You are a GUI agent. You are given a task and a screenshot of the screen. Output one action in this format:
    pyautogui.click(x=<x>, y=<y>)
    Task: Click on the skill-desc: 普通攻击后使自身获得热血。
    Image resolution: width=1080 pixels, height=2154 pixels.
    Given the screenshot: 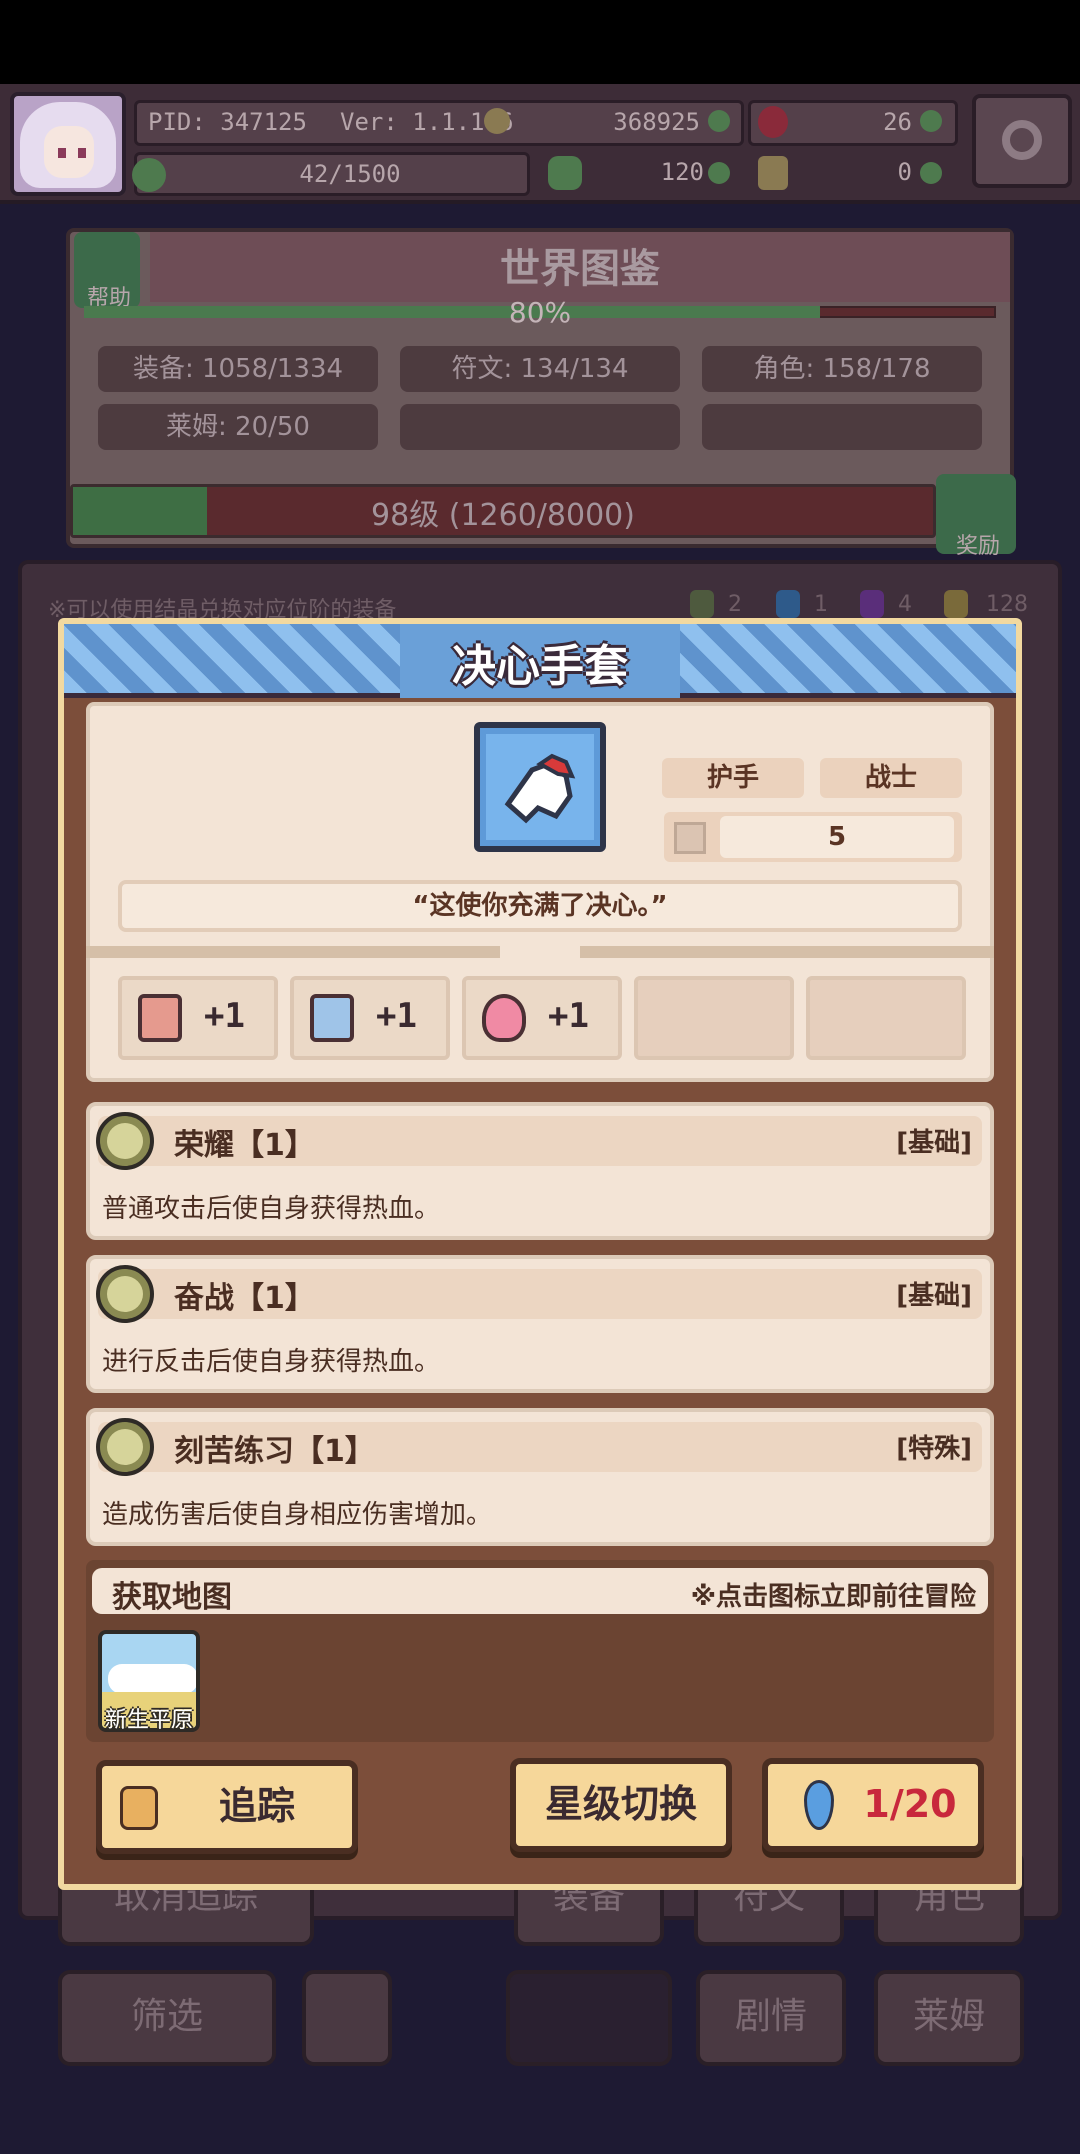 What is the action you would take?
    pyautogui.click(x=271, y=1209)
    